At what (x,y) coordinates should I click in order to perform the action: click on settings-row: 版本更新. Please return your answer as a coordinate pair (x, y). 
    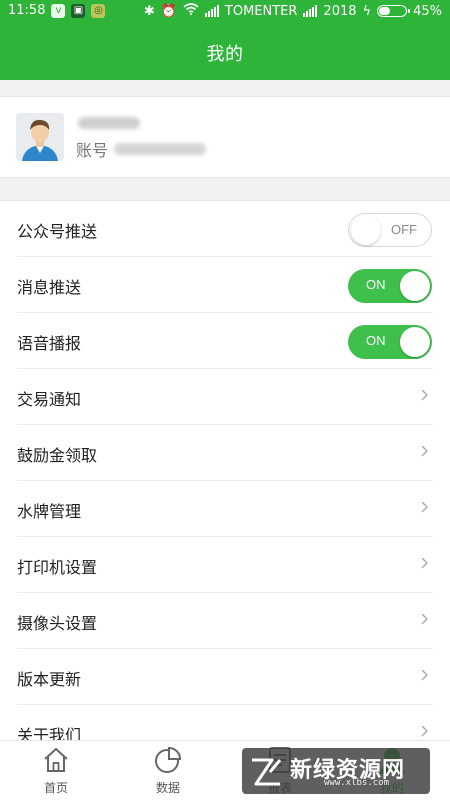
    Looking at the image, I should click on (225, 677).